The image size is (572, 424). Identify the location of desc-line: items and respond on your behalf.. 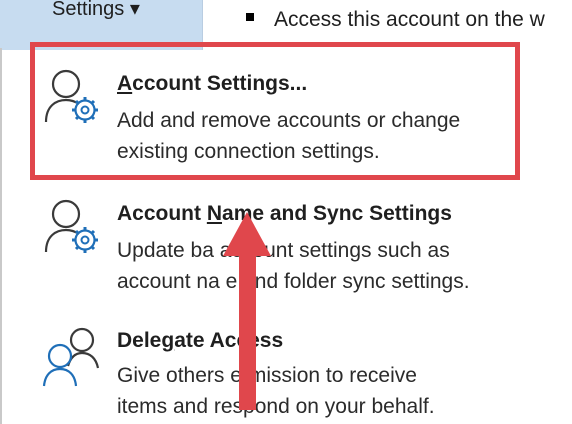
(276, 406).